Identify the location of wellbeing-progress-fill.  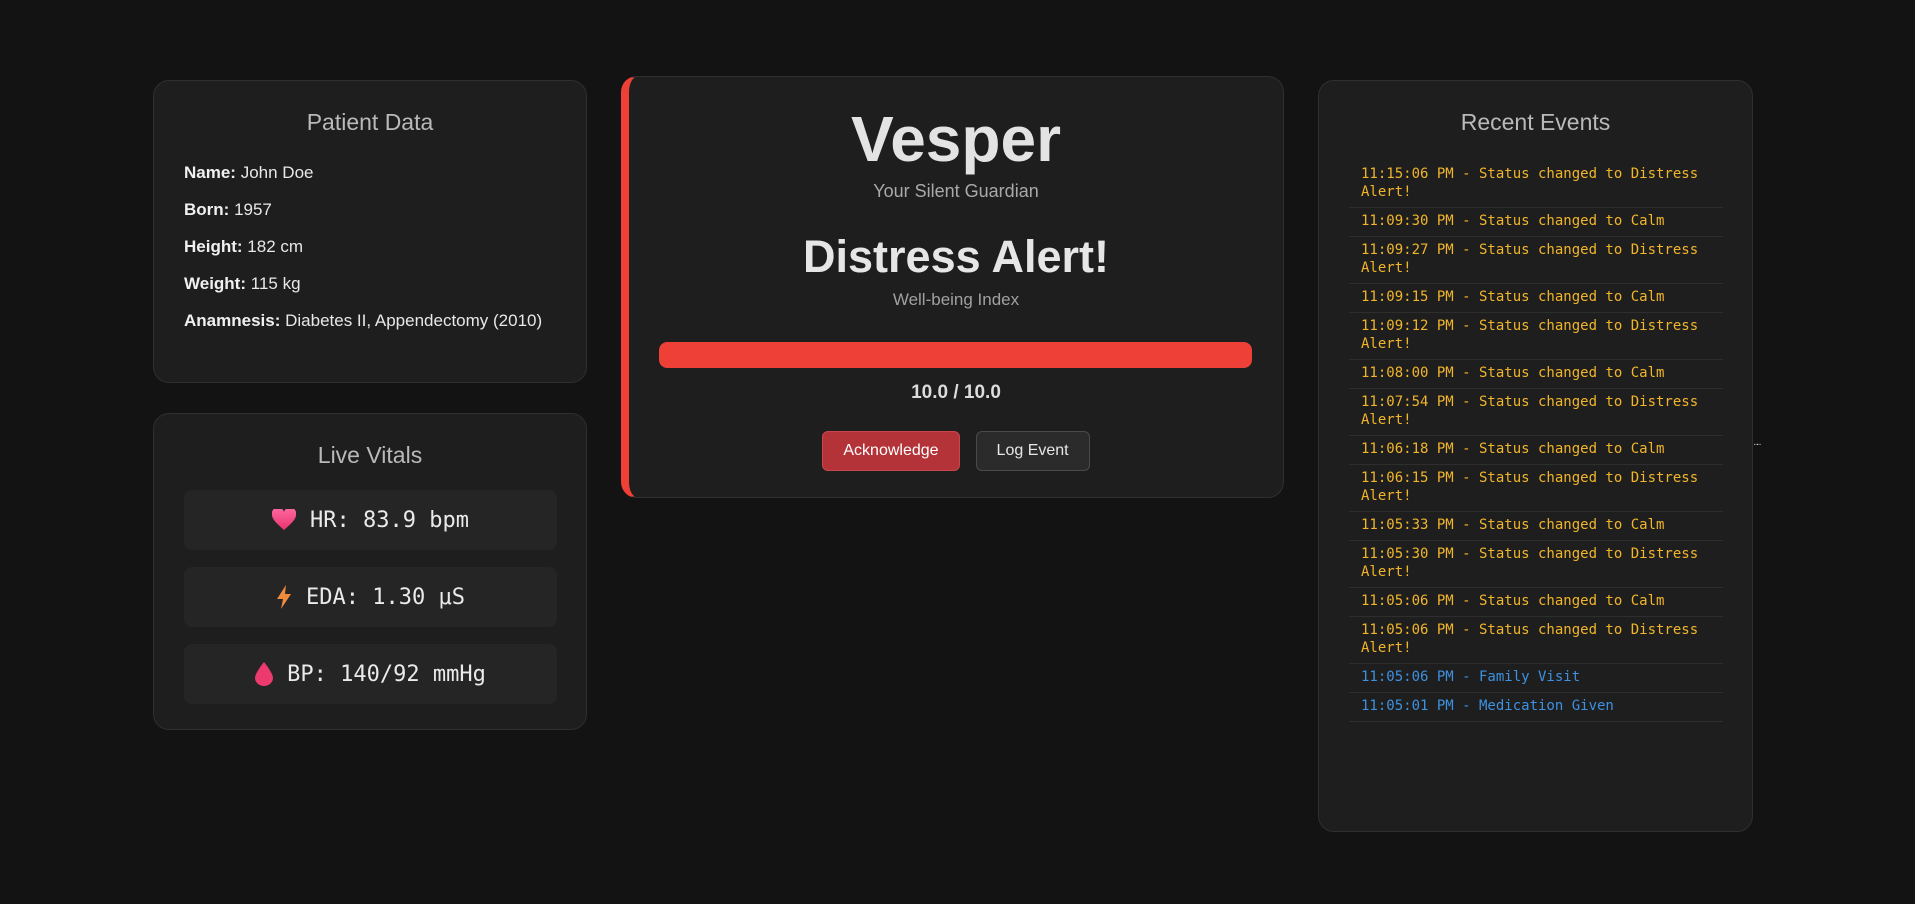
(955, 355).